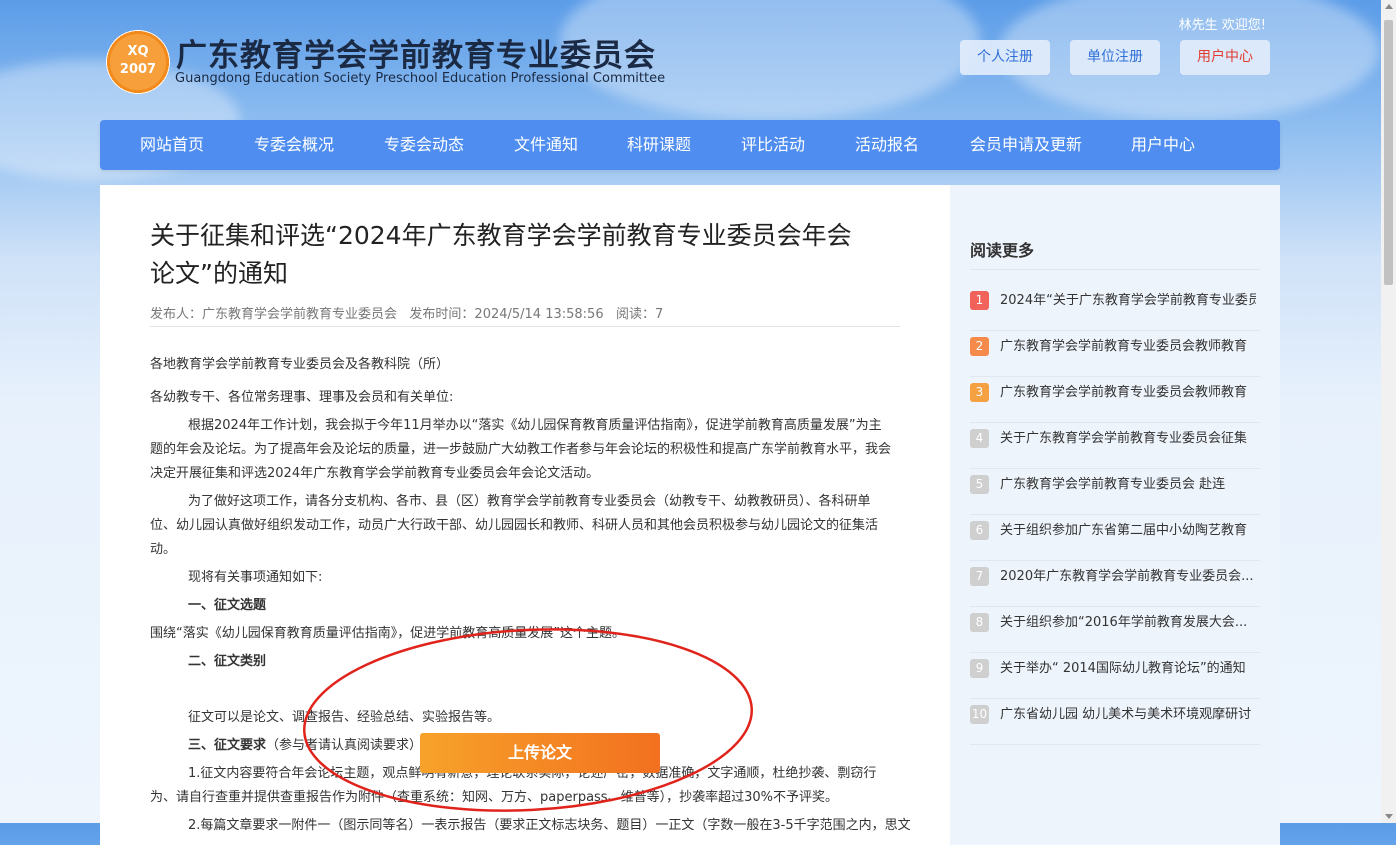  What do you see at coordinates (424, 145) in the screenshot?
I see `nav-item-news: 专委会动态` at bounding box center [424, 145].